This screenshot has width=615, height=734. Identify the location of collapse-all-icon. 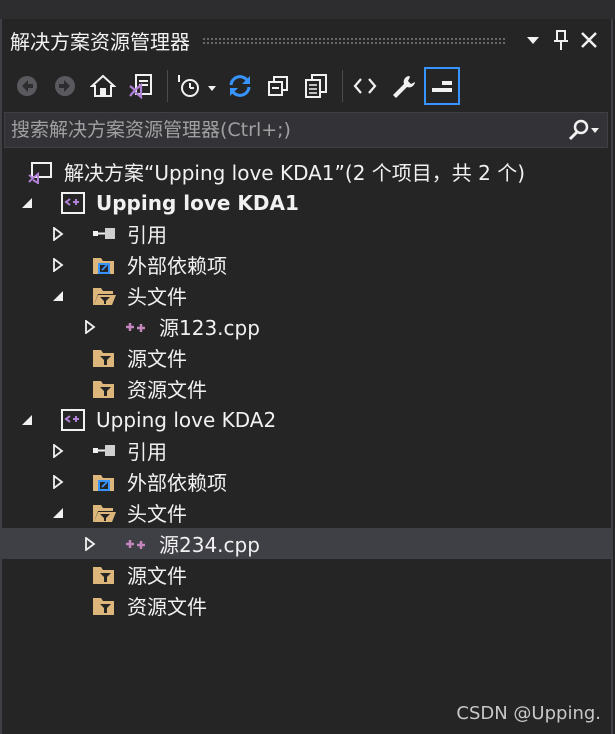
(278, 86).